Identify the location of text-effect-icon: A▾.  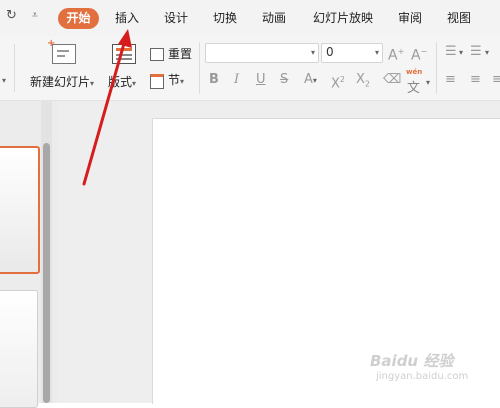
(310, 80).